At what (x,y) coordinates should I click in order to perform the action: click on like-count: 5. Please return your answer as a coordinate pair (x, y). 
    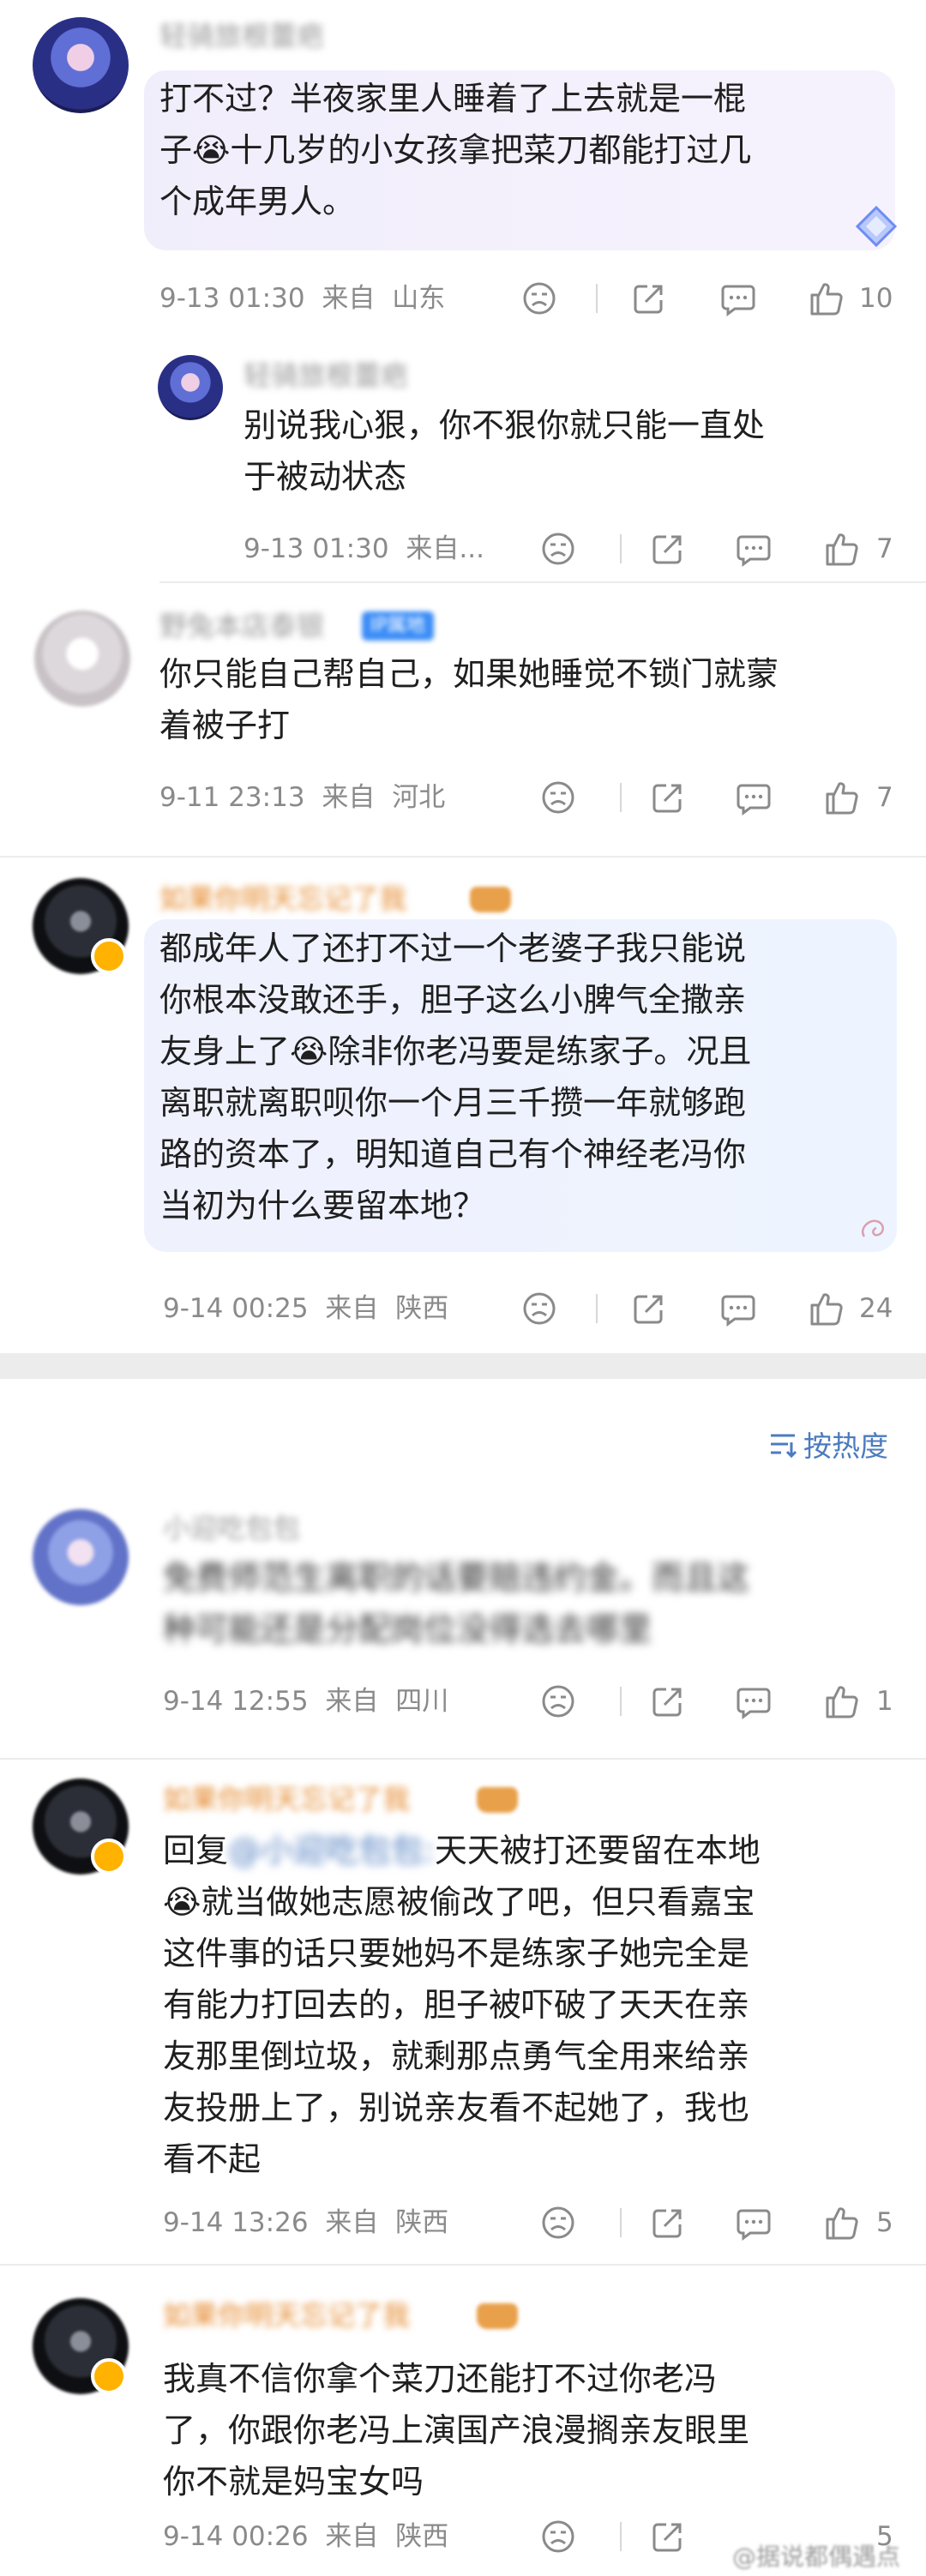
    Looking at the image, I should click on (884, 2222).